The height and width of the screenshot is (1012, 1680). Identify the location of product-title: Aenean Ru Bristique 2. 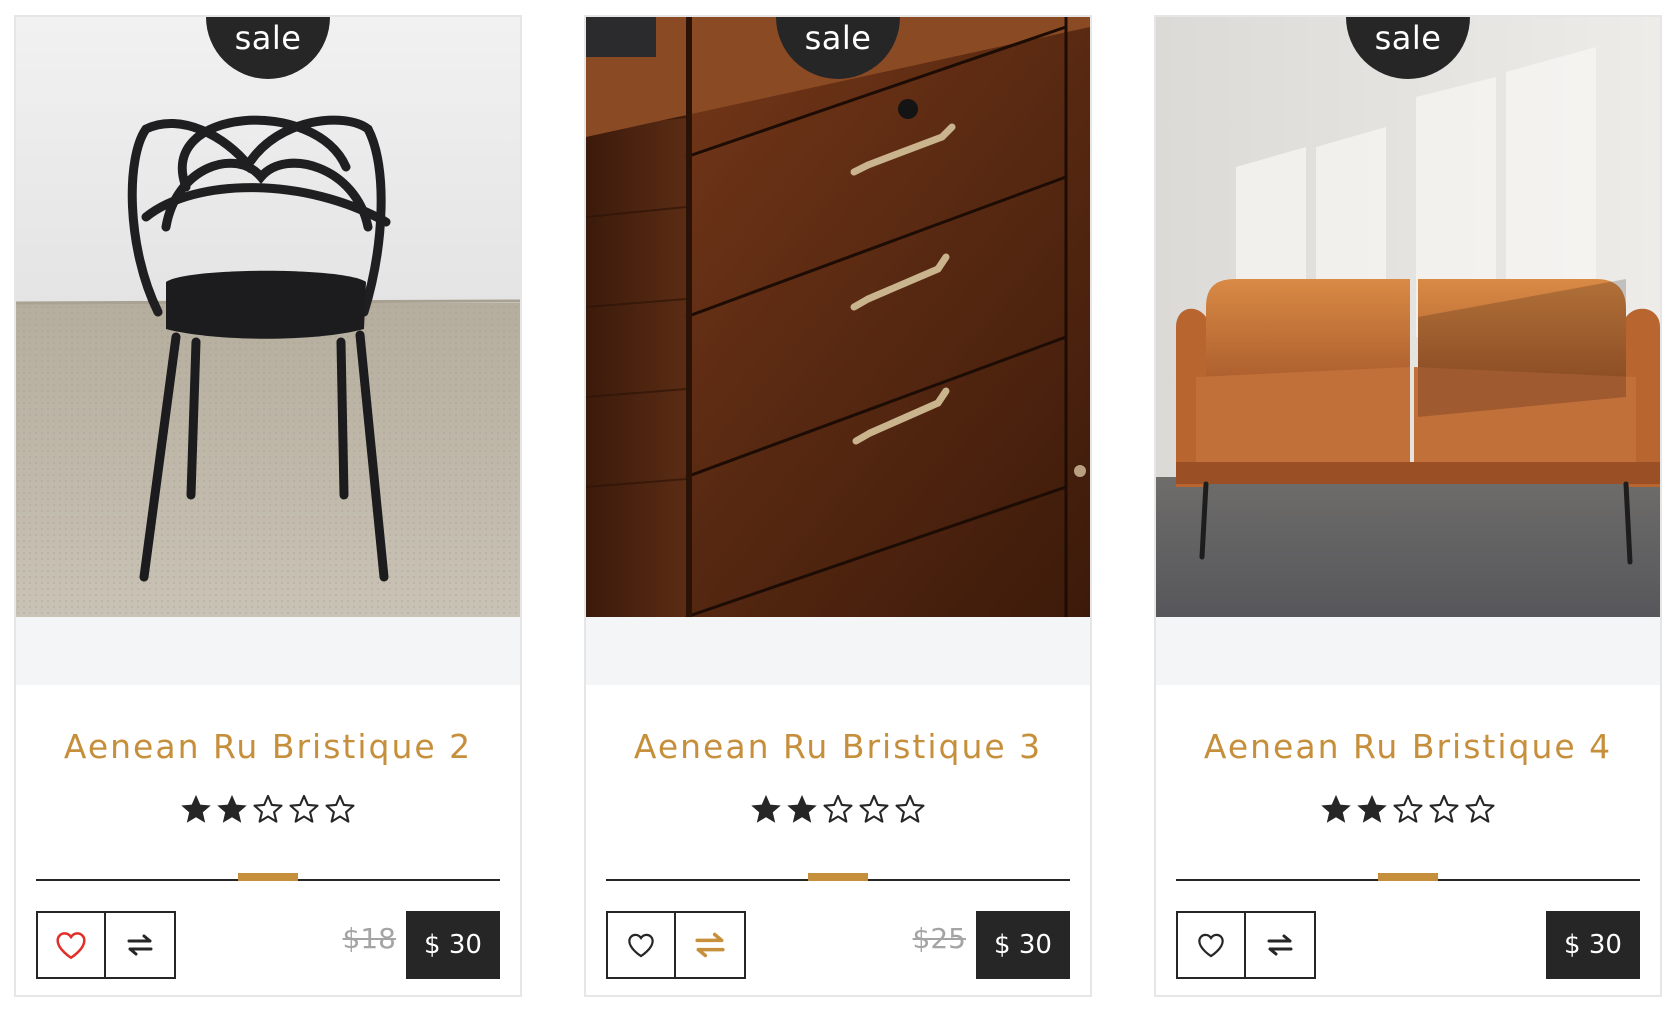
(268, 746).